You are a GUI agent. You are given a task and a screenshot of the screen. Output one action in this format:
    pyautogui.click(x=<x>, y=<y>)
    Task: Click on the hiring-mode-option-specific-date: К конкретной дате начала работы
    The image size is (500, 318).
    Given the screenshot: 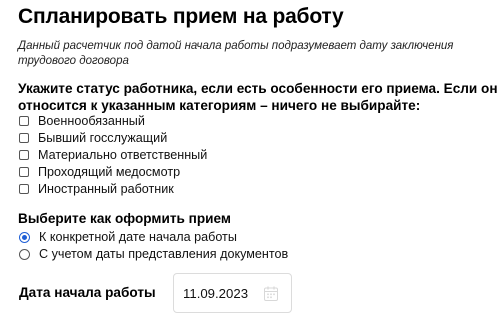 What is the action you would take?
    pyautogui.click(x=128, y=237)
    